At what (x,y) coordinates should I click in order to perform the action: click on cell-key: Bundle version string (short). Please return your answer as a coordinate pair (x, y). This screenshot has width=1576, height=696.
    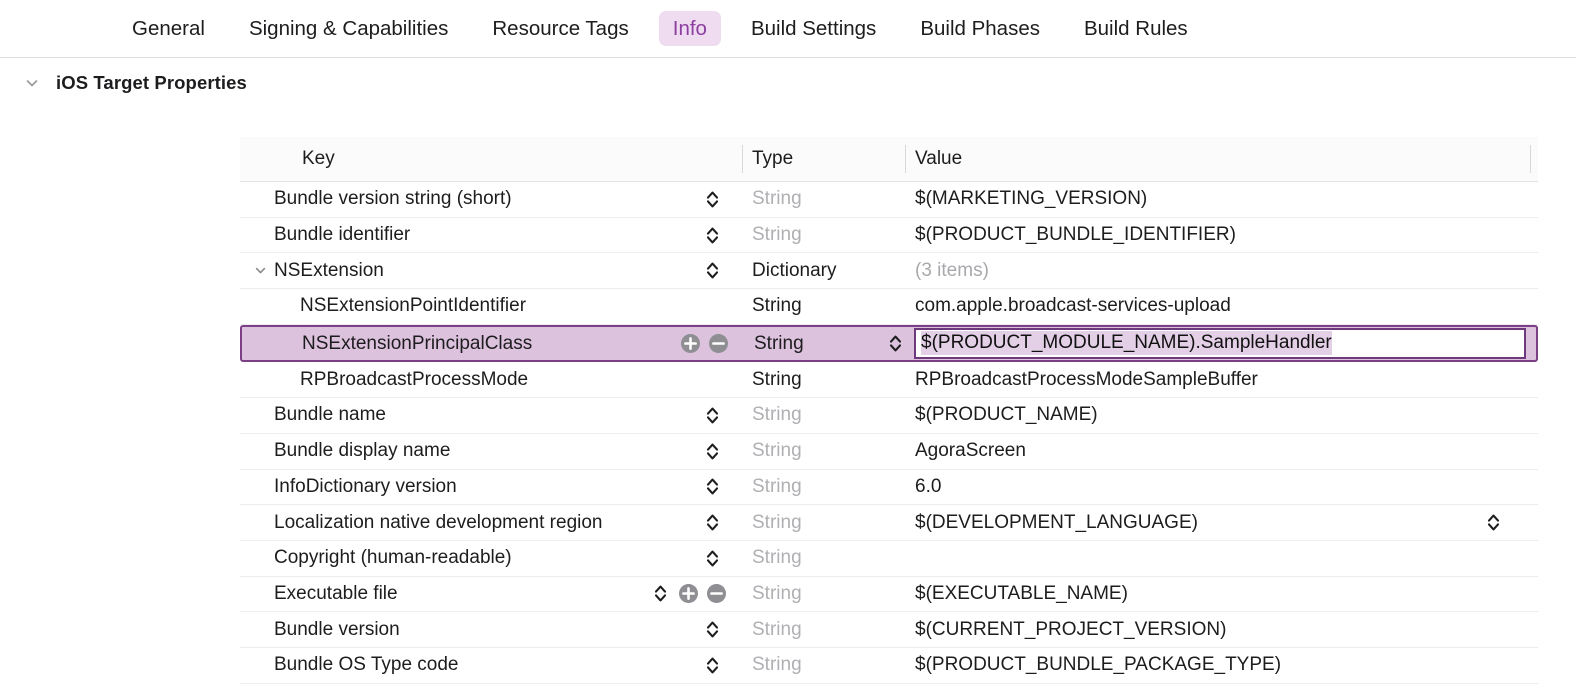
    Looking at the image, I should click on (376, 199).